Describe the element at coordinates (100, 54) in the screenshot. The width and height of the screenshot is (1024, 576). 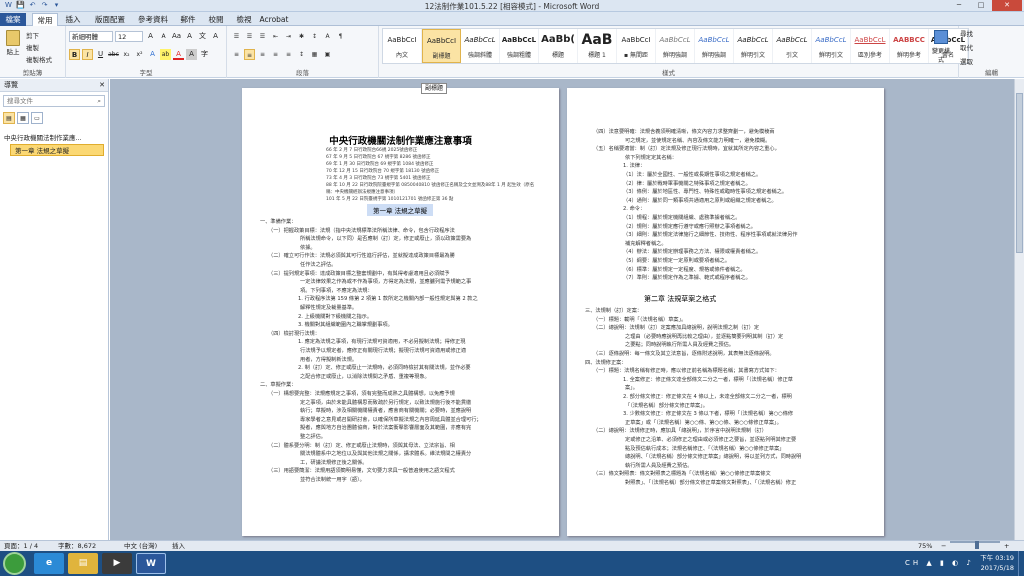
I see `underline-button: U` at that location.